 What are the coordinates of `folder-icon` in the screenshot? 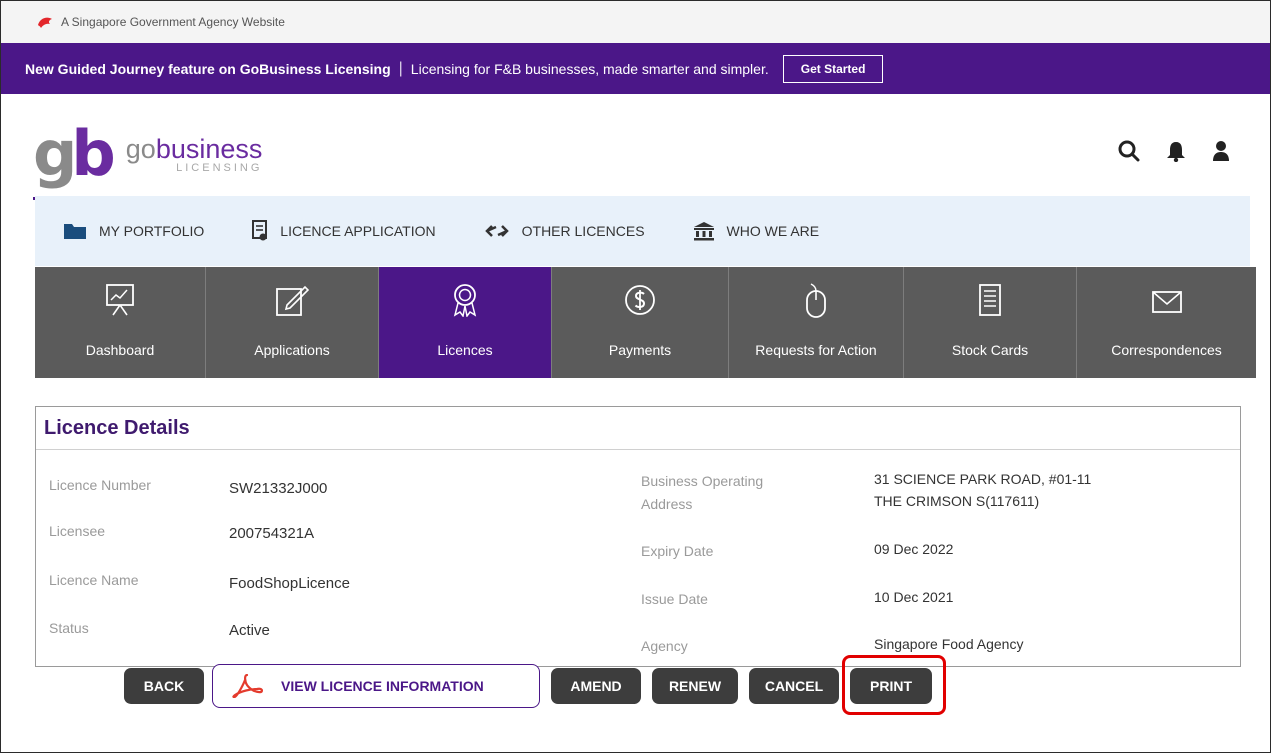 It's located at (75, 231).